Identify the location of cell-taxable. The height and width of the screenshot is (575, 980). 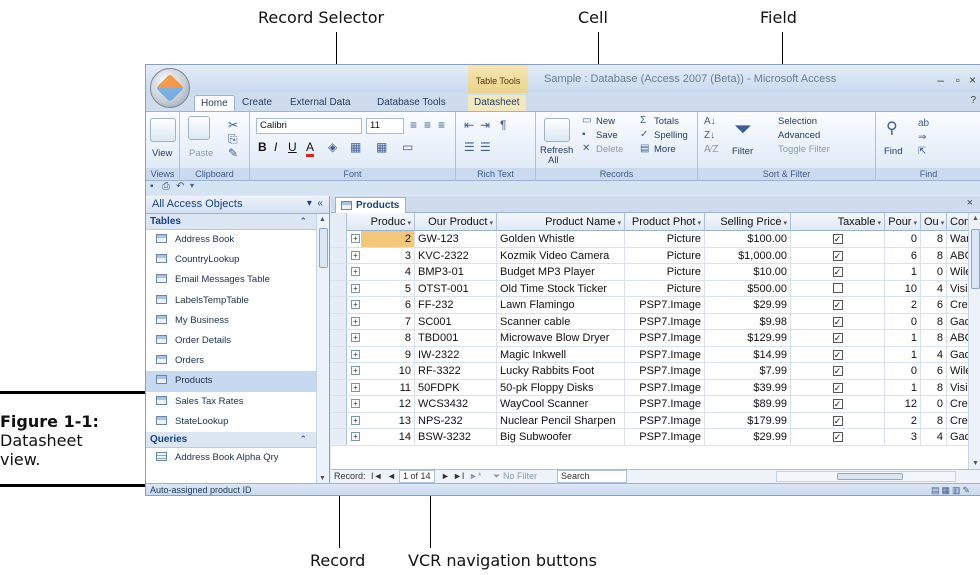
(838, 288).